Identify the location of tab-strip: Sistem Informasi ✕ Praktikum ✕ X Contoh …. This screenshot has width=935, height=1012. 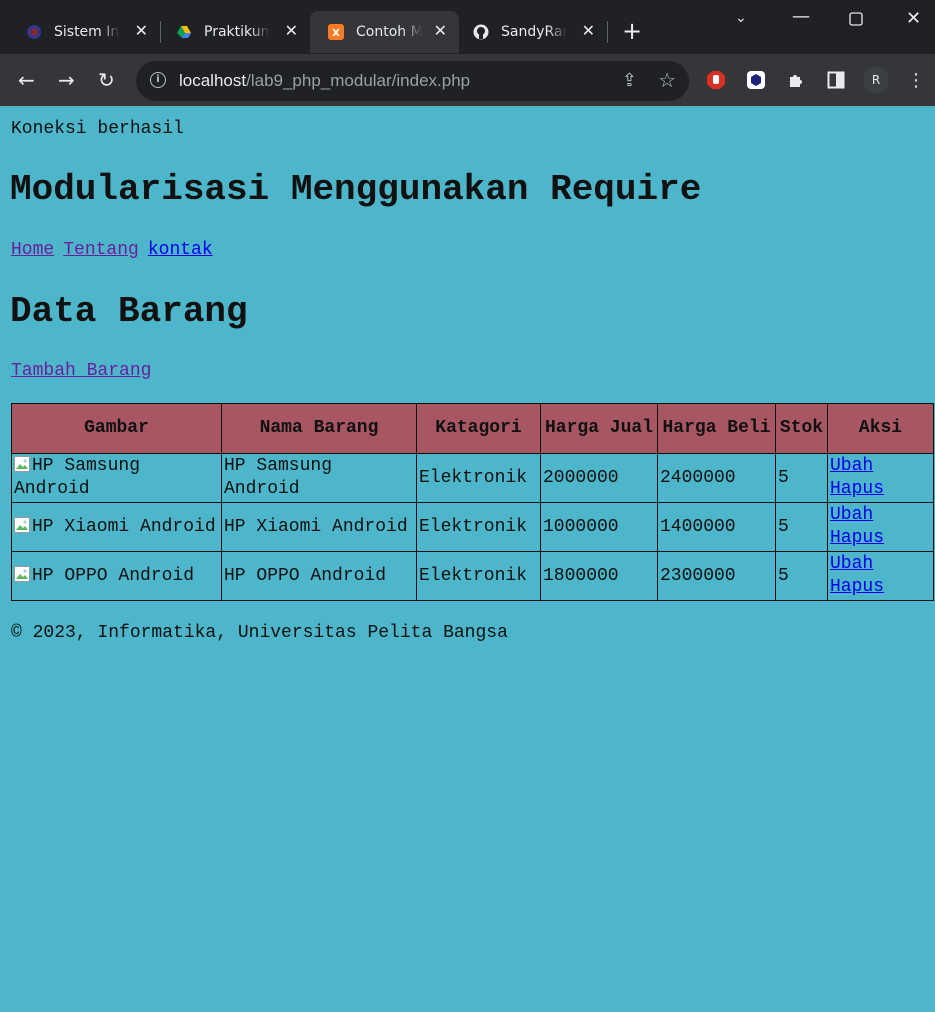
(467, 27).